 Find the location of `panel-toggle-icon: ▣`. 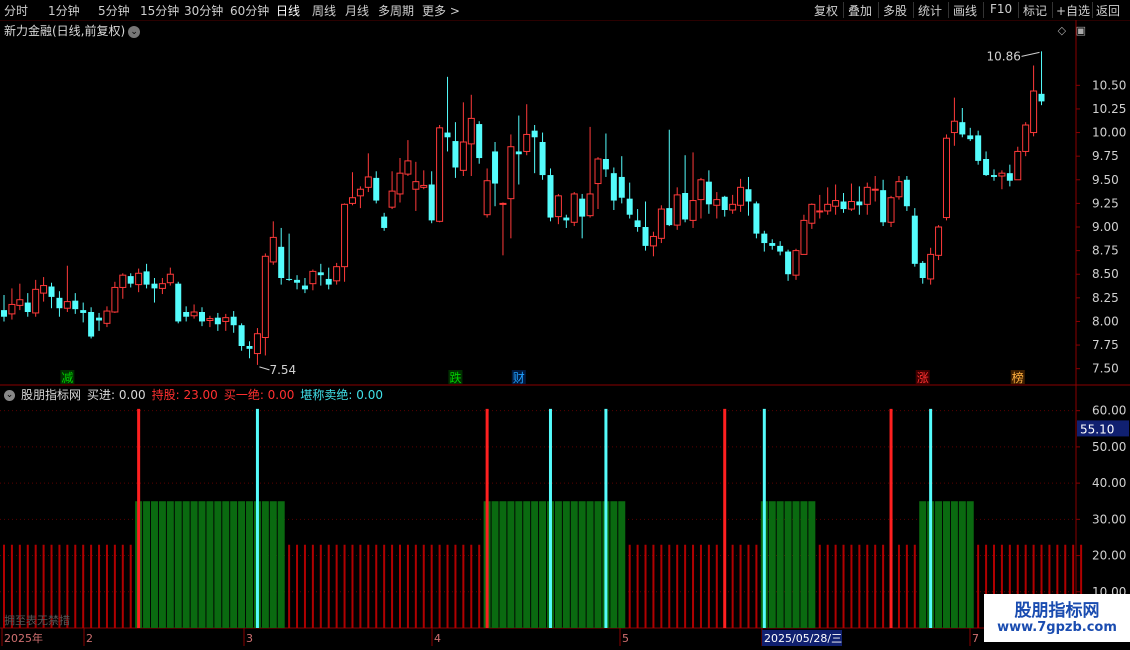

panel-toggle-icon: ▣ is located at coordinates (1081, 30).